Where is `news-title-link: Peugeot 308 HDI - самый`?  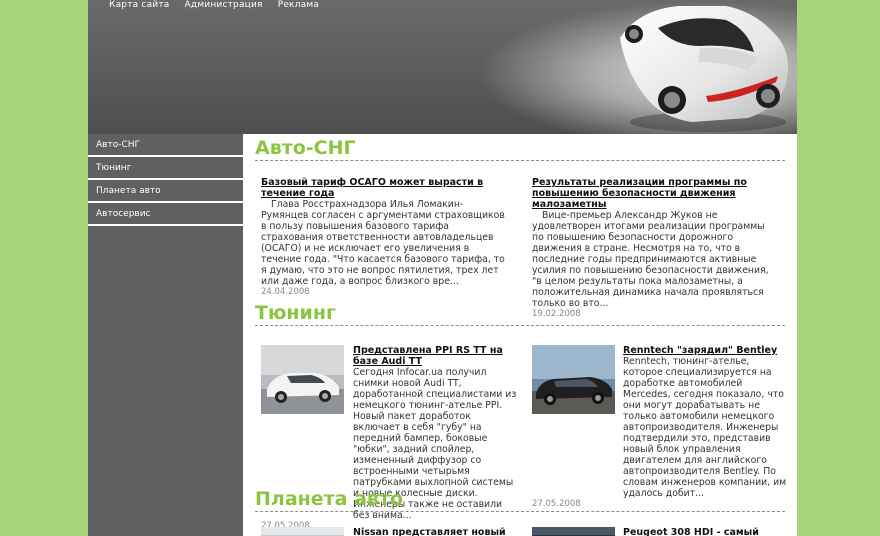 news-title-link: Peugeot 308 HDI - самый is located at coordinates (706, 531).